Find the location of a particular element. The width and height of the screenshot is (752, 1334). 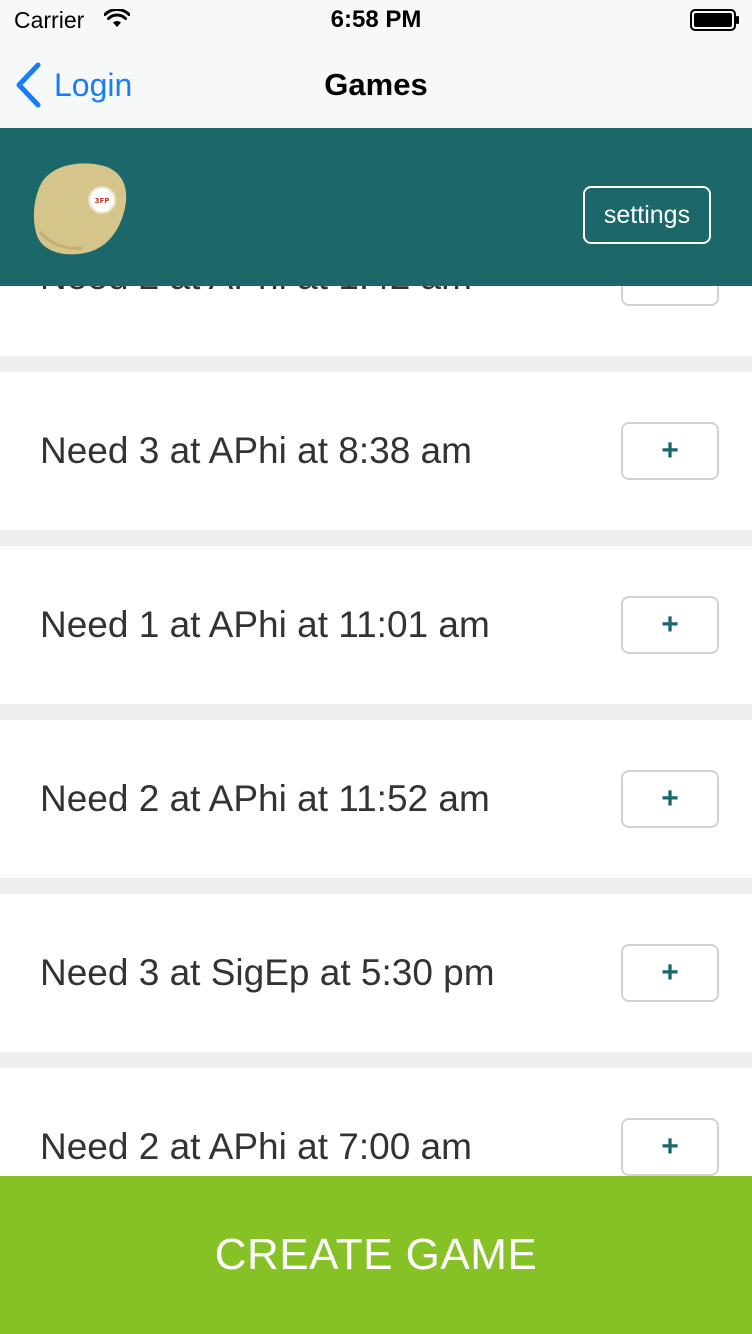

game-label: Need 3 at SigEp at 5:30 pm is located at coordinates (267, 972).